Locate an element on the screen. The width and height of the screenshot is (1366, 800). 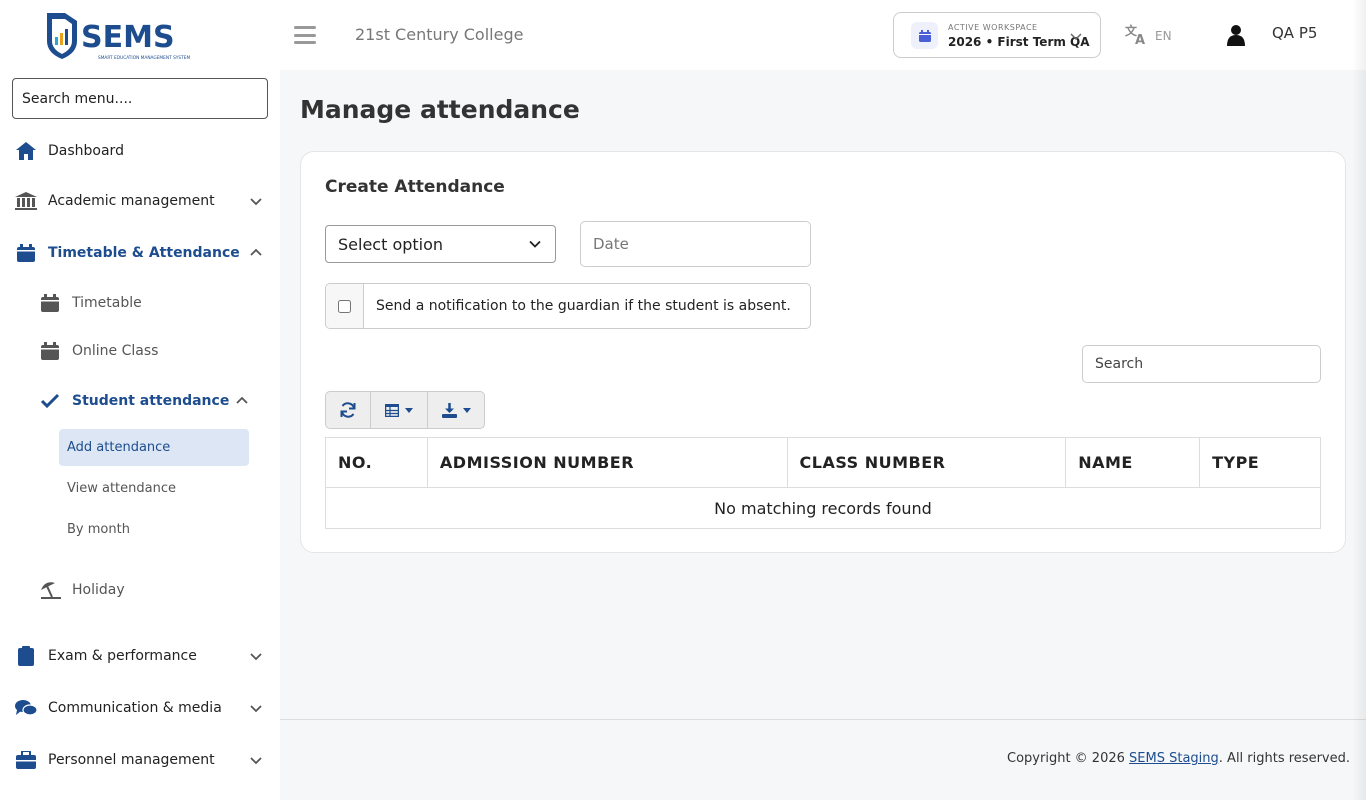
column-header-name: NAME is located at coordinates (1133, 462).